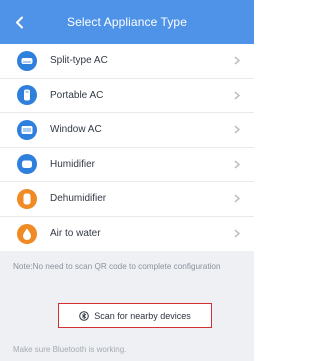 This screenshot has width=320, height=361. Describe the element at coordinates (127, 234) in the screenshot. I see `appliance-item-air-to-water: Air to water` at that location.